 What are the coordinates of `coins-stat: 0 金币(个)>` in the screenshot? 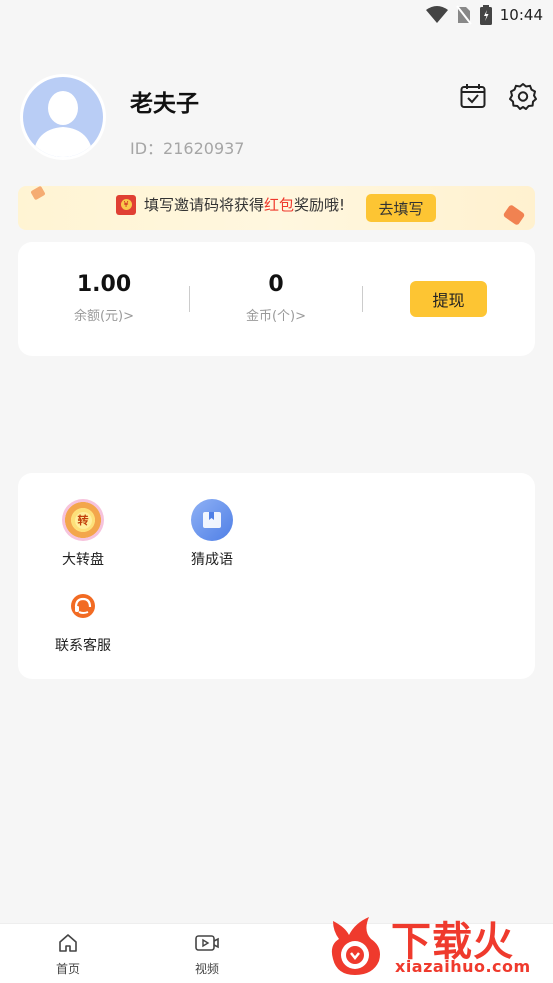 It's located at (276, 298).